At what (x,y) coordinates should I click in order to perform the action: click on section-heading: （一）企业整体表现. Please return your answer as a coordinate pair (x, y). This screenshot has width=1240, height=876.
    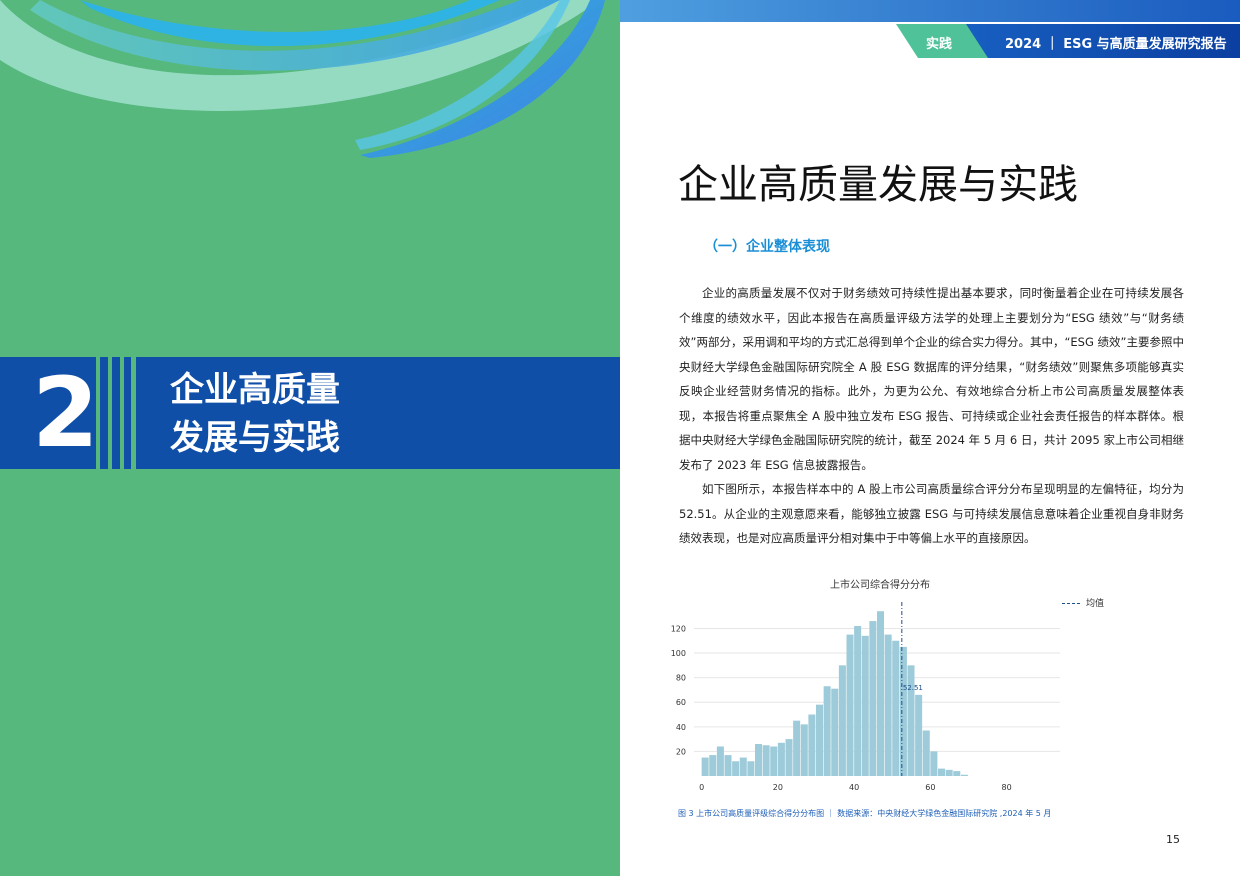
    Looking at the image, I should click on (767, 247).